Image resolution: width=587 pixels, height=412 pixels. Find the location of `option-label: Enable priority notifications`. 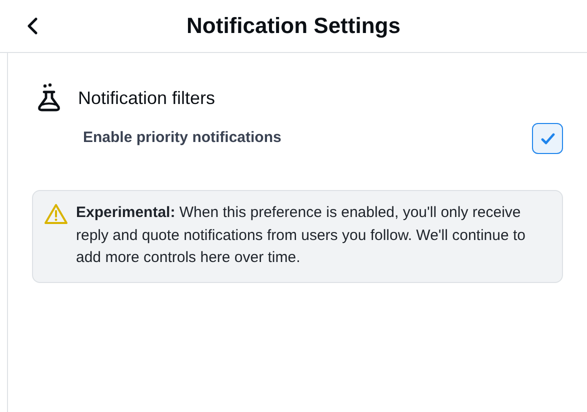

option-label: Enable priority notifications is located at coordinates (182, 138).